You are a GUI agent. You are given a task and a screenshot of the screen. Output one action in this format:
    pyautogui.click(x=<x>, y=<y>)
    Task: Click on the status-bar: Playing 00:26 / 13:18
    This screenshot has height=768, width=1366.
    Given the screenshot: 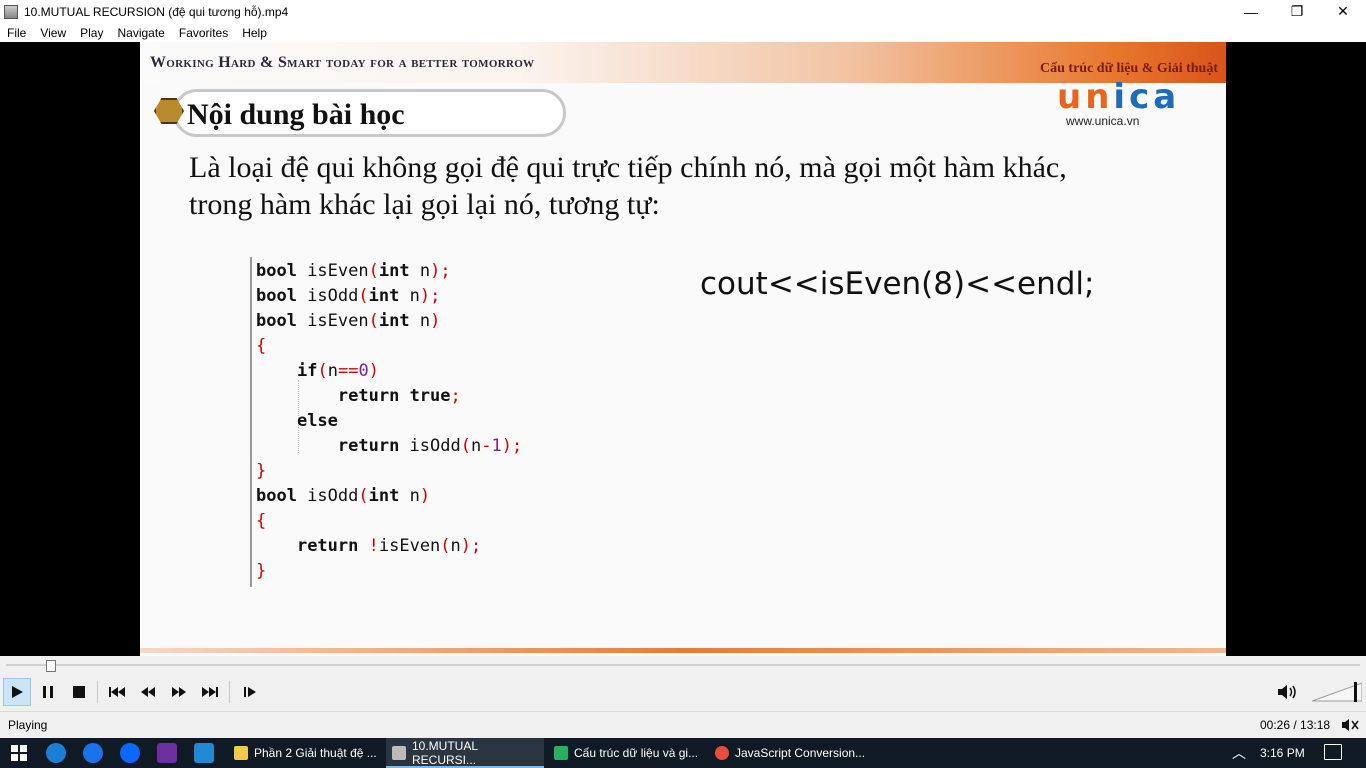 What is the action you would take?
    pyautogui.click(x=683, y=724)
    